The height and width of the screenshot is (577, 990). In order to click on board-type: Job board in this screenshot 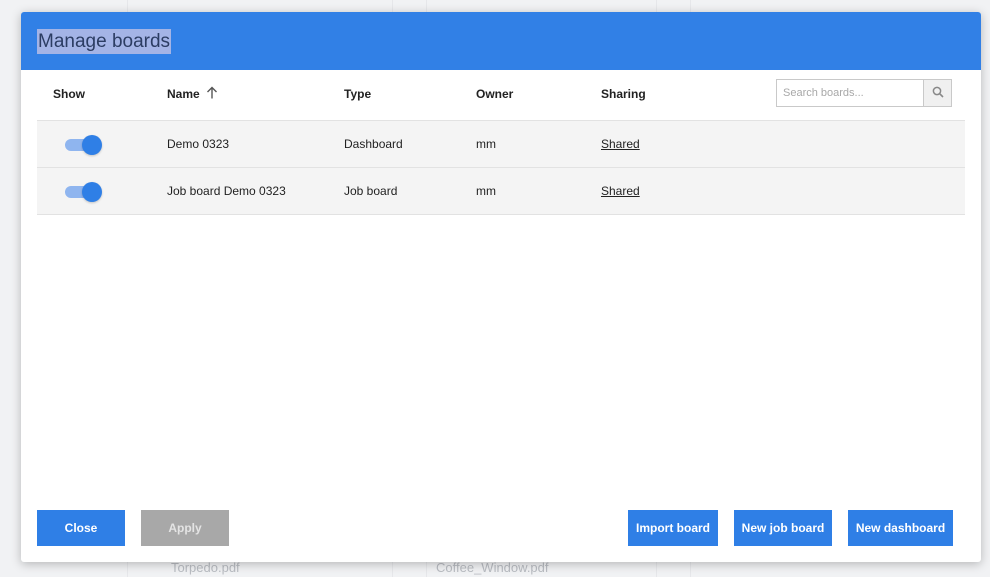, I will do `click(371, 191)`.